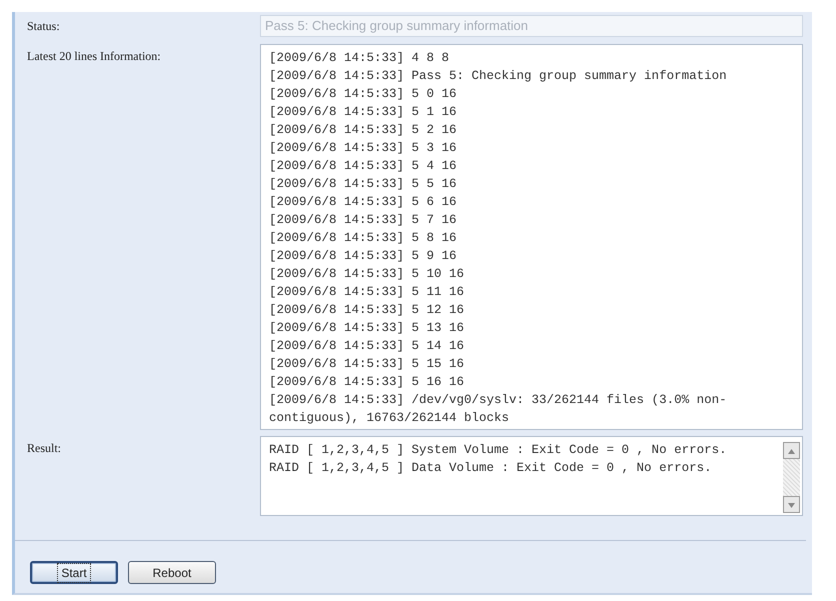  I want to click on log-line: [2009/6/8 14:5:33] 5 9 16, so click(363, 256).